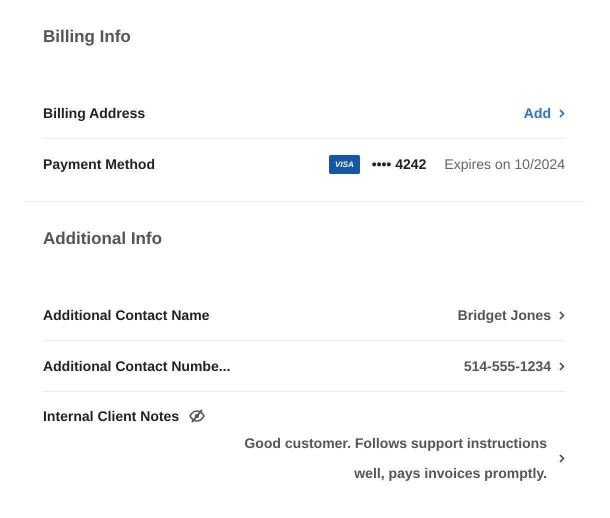  Describe the element at coordinates (87, 37) in the screenshot. I see `section-title: Billing Info` at that location.